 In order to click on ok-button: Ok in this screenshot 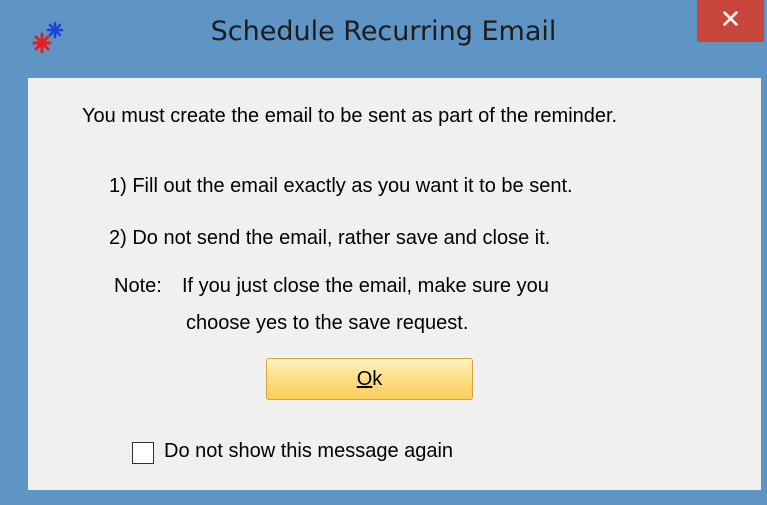, I will do `click(369, 379)`.